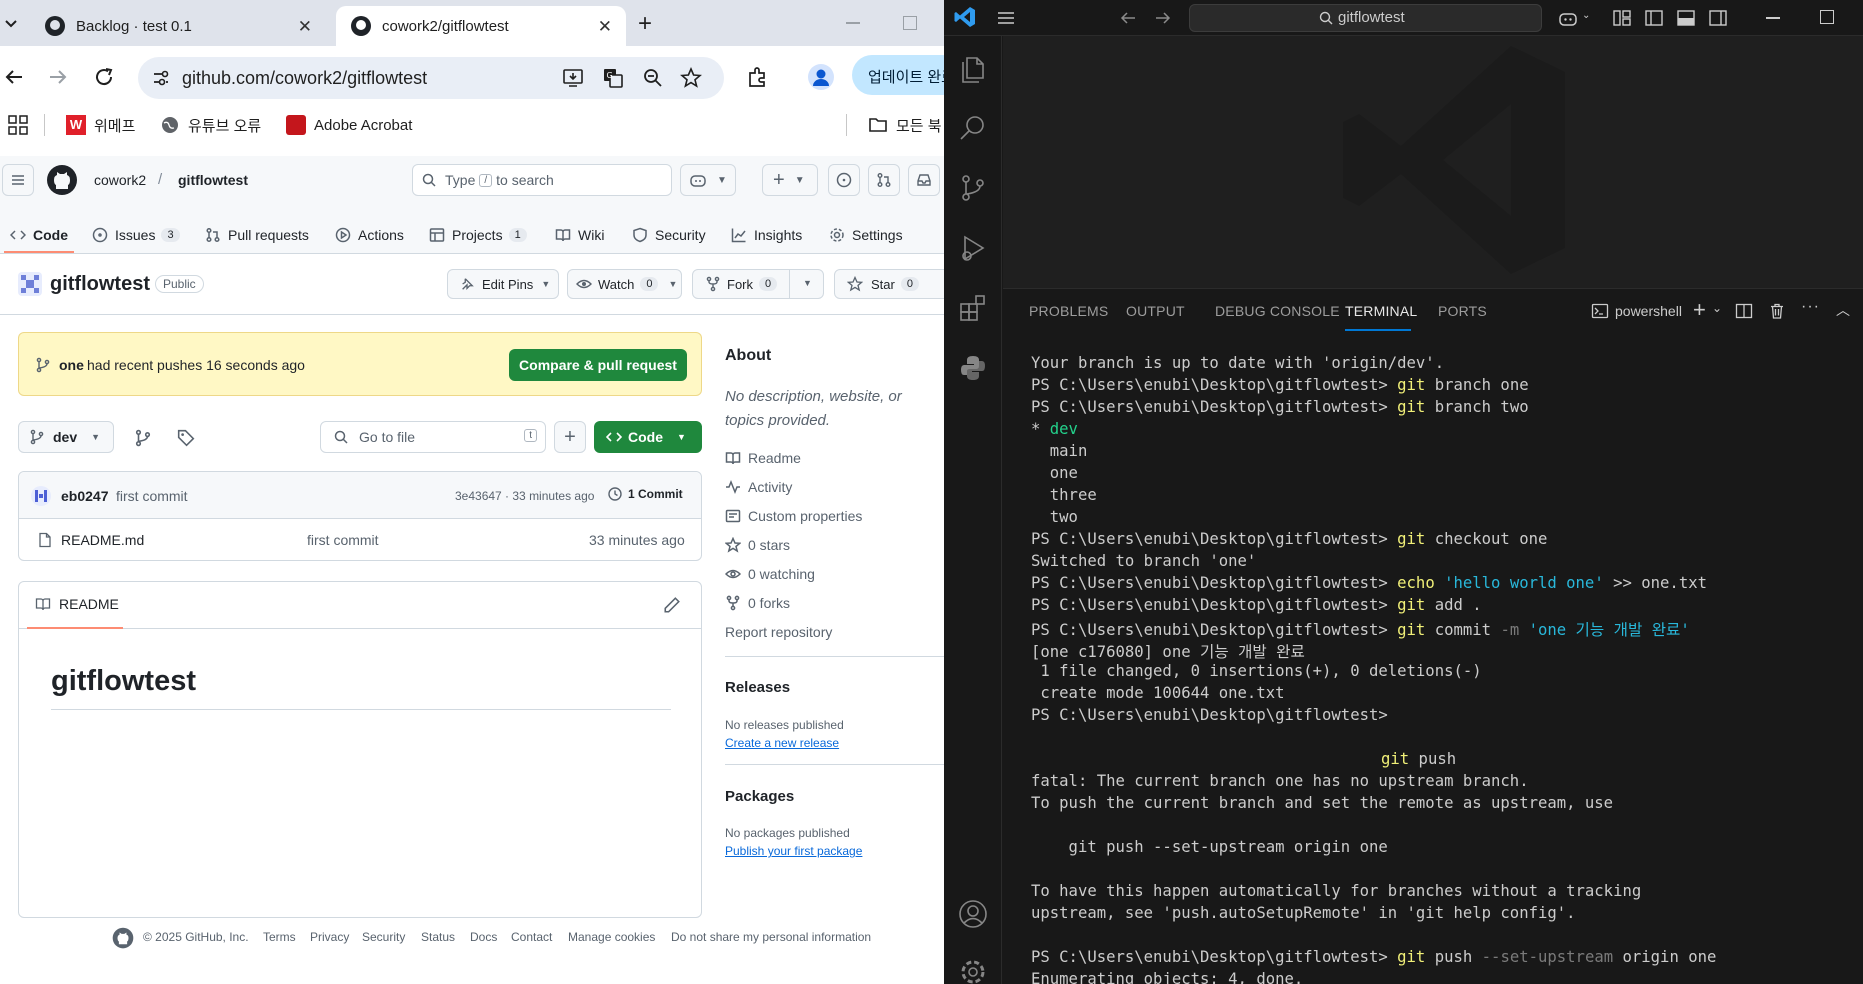 The width and height of the screenshot is (1863, 984). What do you see at coordinates (793, 851) in the screenshot?
I see `publish-package-link: Publish your first package` at bounding box center [793, 851].